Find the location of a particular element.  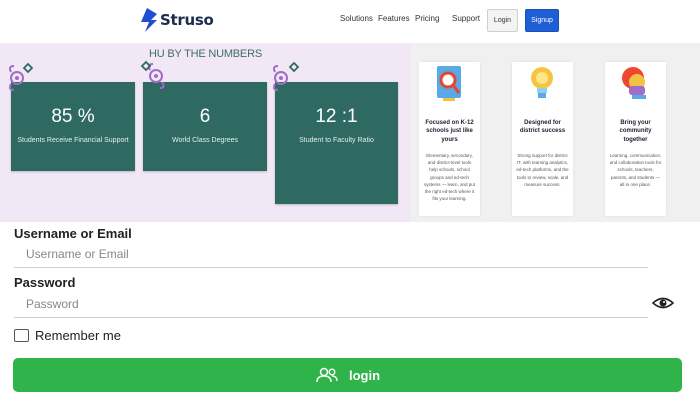

remember-me-row: Remember me is located at coordinates (67, 335).